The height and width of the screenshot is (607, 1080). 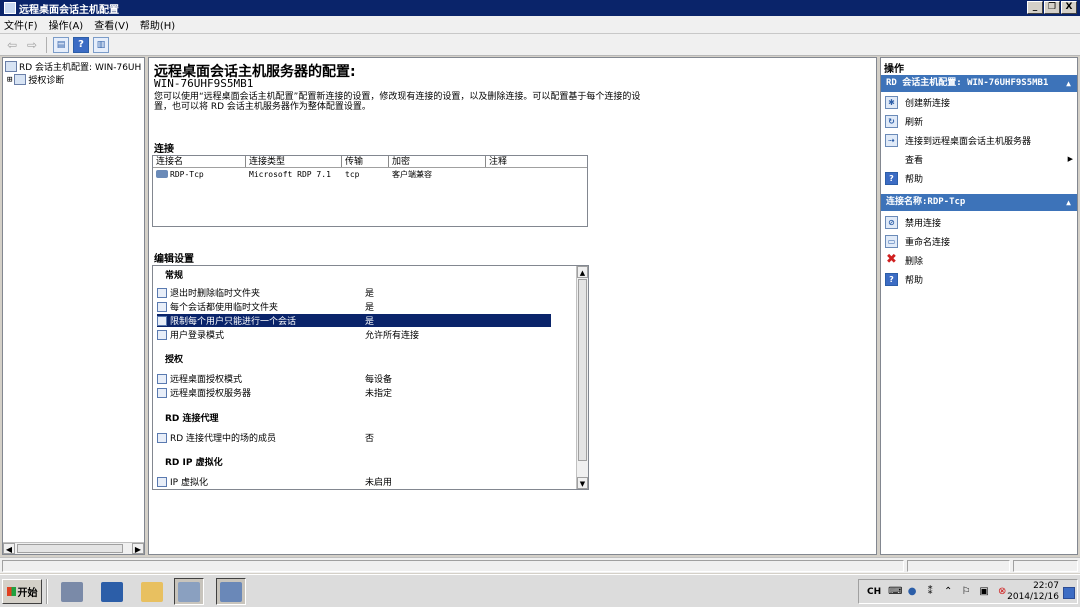 What do you see at coordinates (980, 159) in the screenshot?
I see `action-view: 查看 ▶` at bounding box center [980, 159].